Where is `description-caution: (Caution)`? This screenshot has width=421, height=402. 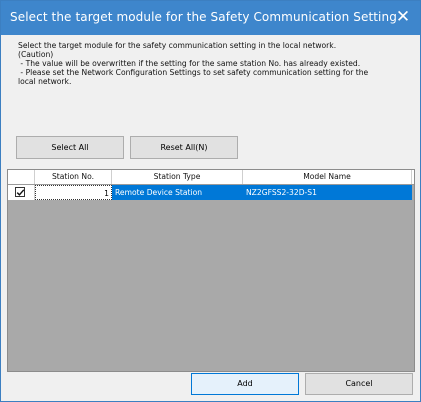
description-caution: (Caution) is located at coordinates (36, 54).